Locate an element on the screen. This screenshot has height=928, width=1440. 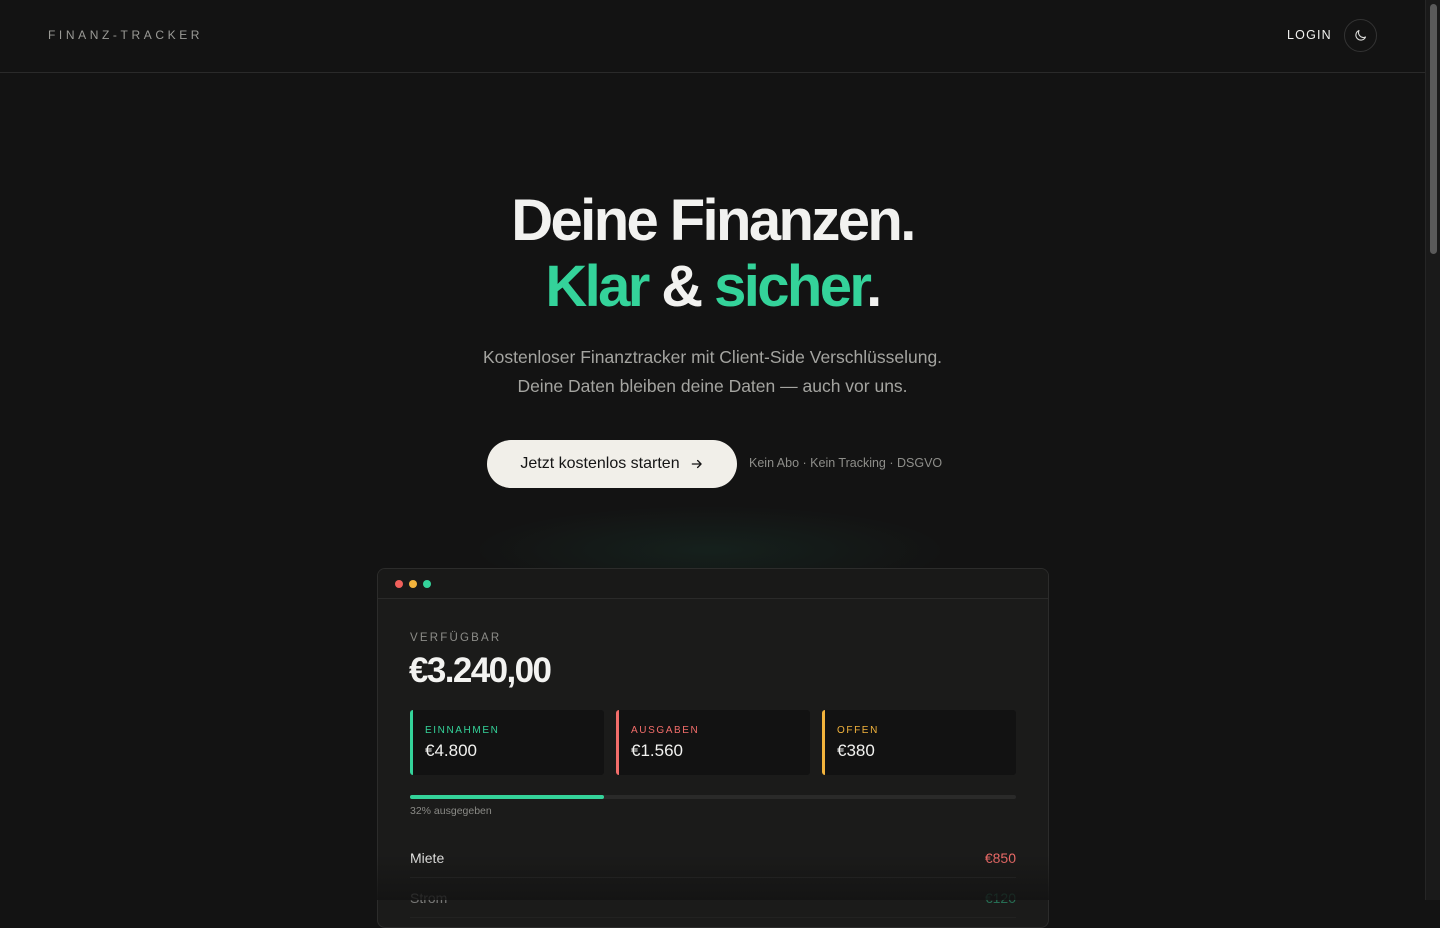
stat-value: €1.560 is located at coordinates (657, 750).